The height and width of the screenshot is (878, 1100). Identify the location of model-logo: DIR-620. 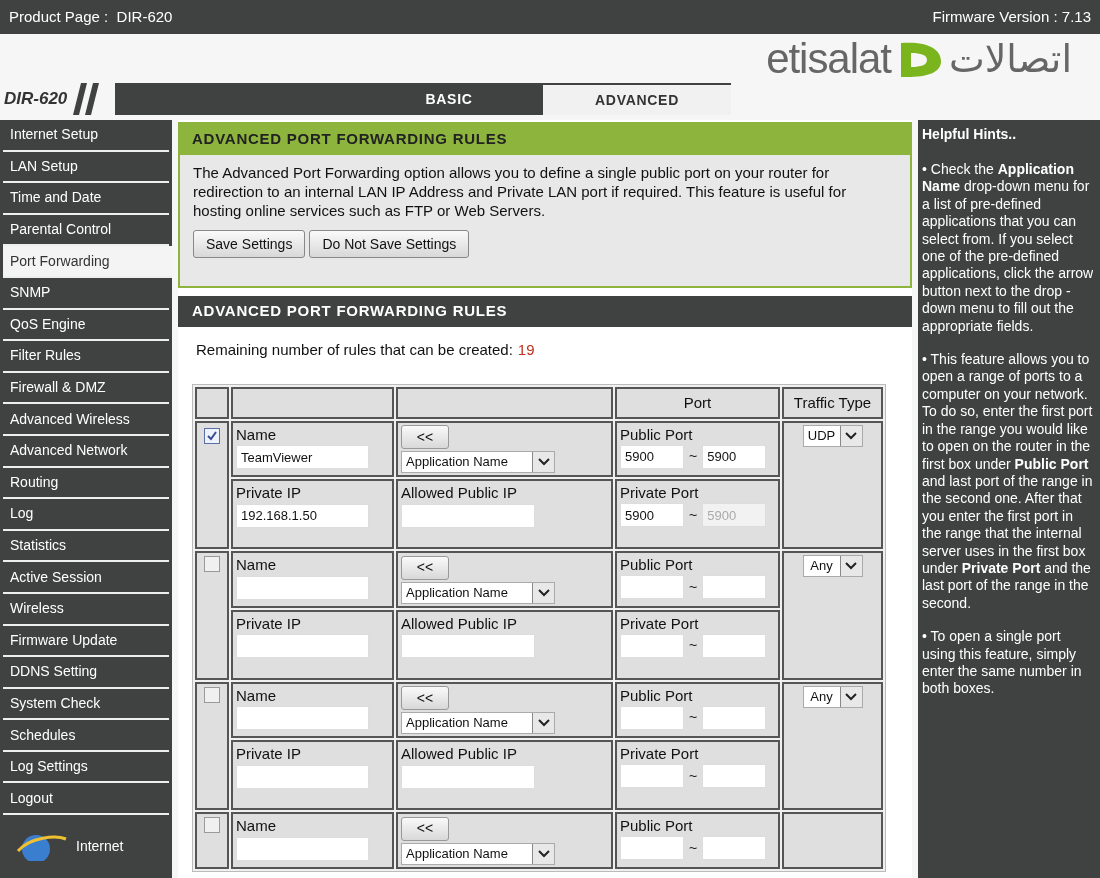
(36, 99).